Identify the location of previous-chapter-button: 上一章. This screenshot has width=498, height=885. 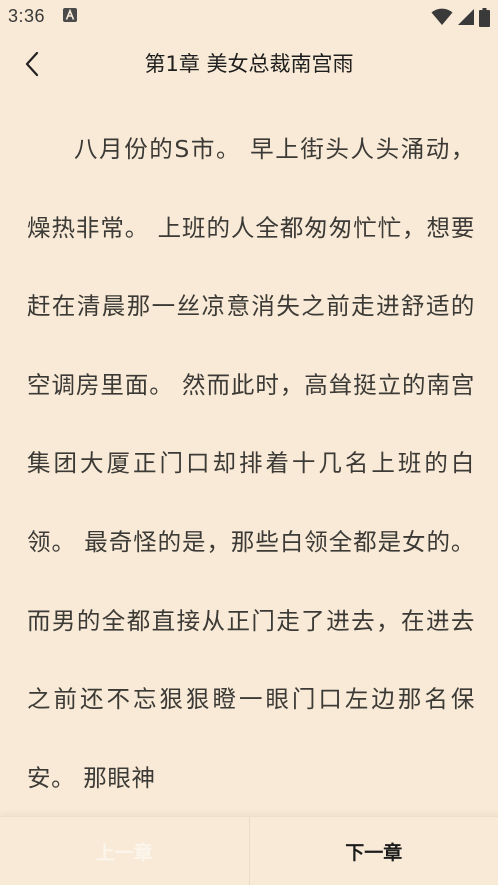
(125, 851).